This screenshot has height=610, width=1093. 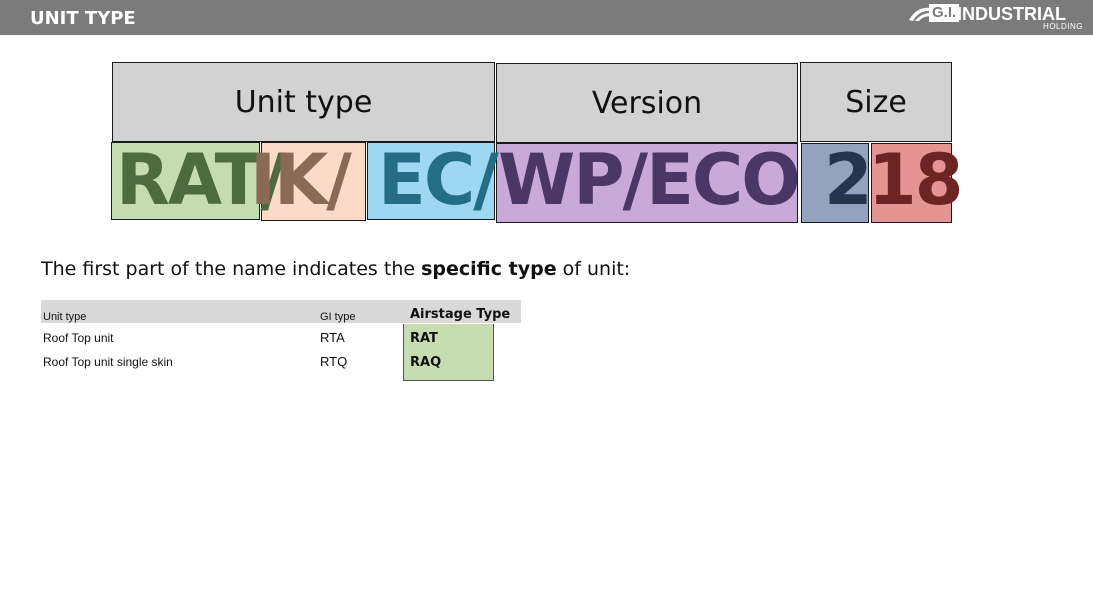 I want to click on segment-size-2: 2, so click(x=848, y=180).